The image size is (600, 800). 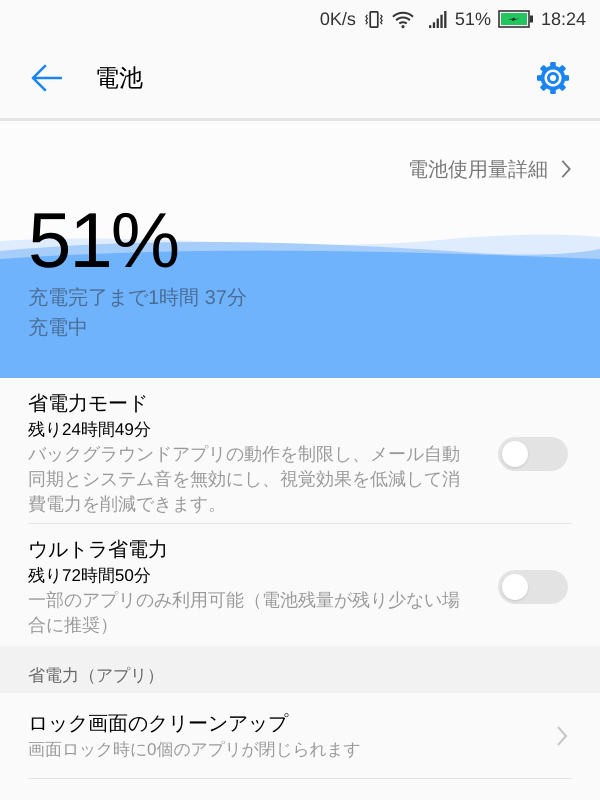 What do you see at coordinates (516, 19) in the screenshot?
I see `battery-charging-icon` at bounding box center [516, 19].